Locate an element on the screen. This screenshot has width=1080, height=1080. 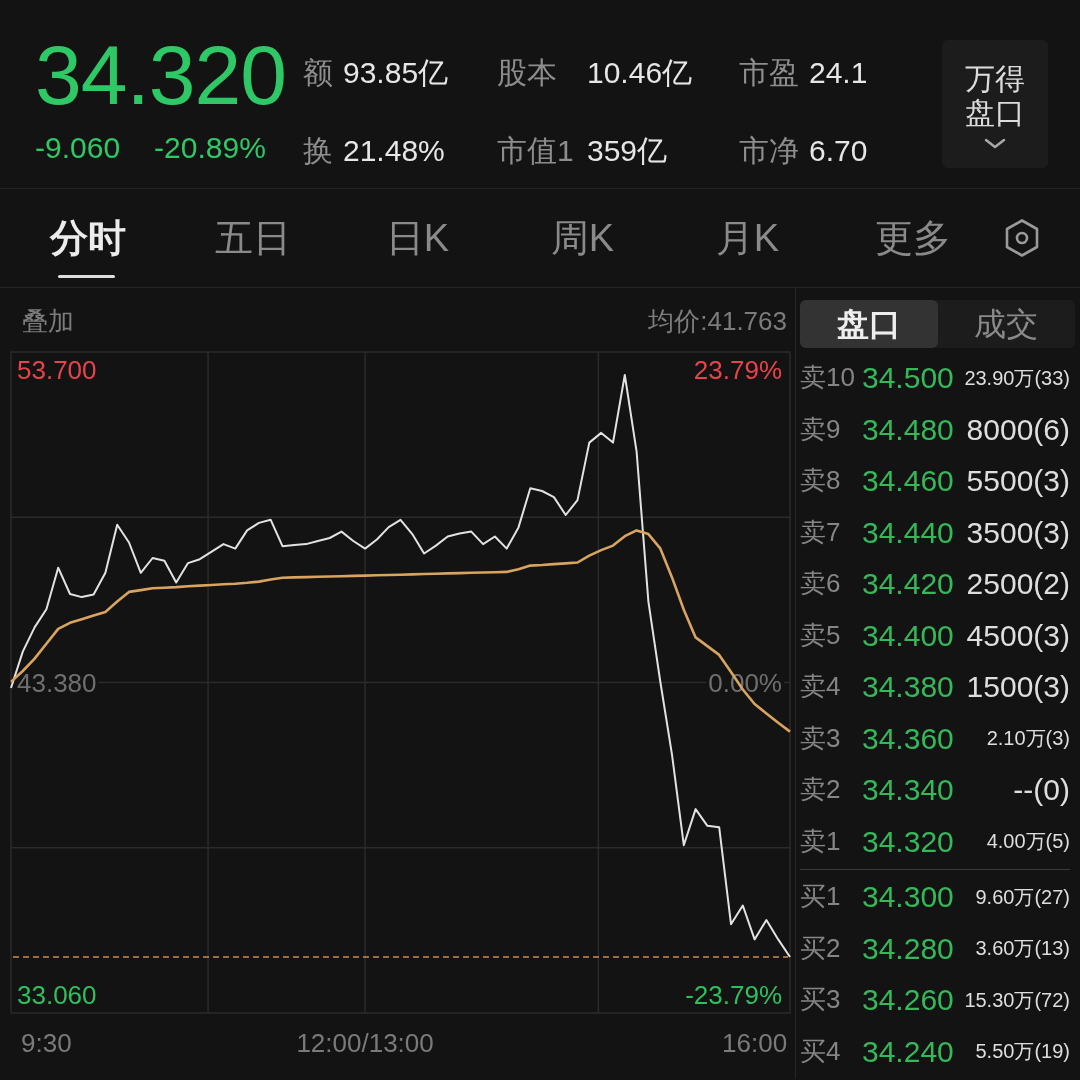
order-volume: 15.30万(72) is located at coordinates (1017, 1000).